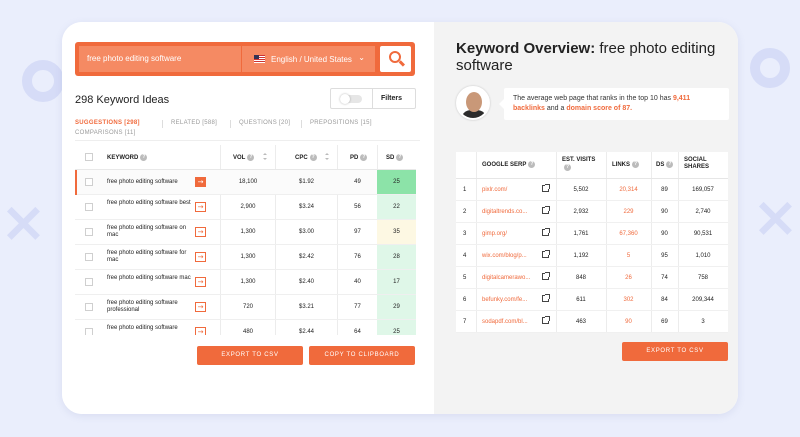 This screenshot has width=800, height=437. I want to click on column-cpc-label: CPC, so click(301, 158).